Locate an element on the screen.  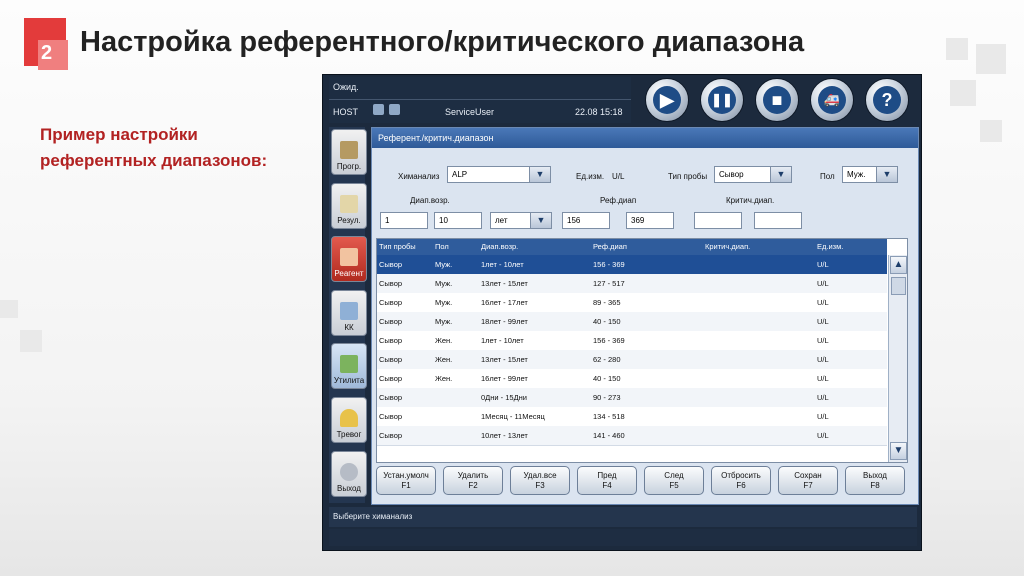
function-button-f2: Удалить F2 is located at coordinates (473, 480).